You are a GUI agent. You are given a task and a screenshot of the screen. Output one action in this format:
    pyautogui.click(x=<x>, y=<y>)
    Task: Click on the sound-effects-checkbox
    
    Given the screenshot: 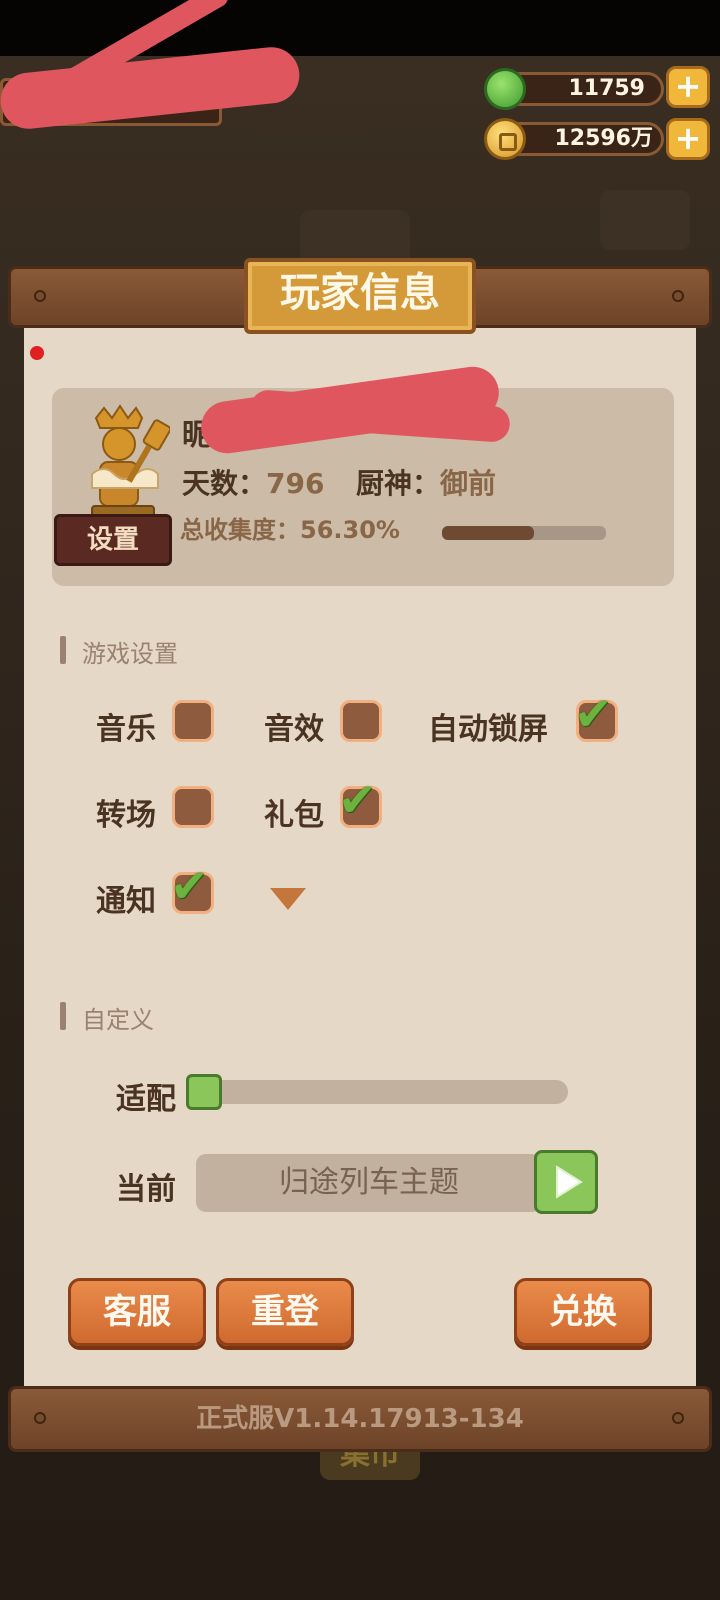 What is the action you would take?
    pyautogui.click(x=361, y=721)
    